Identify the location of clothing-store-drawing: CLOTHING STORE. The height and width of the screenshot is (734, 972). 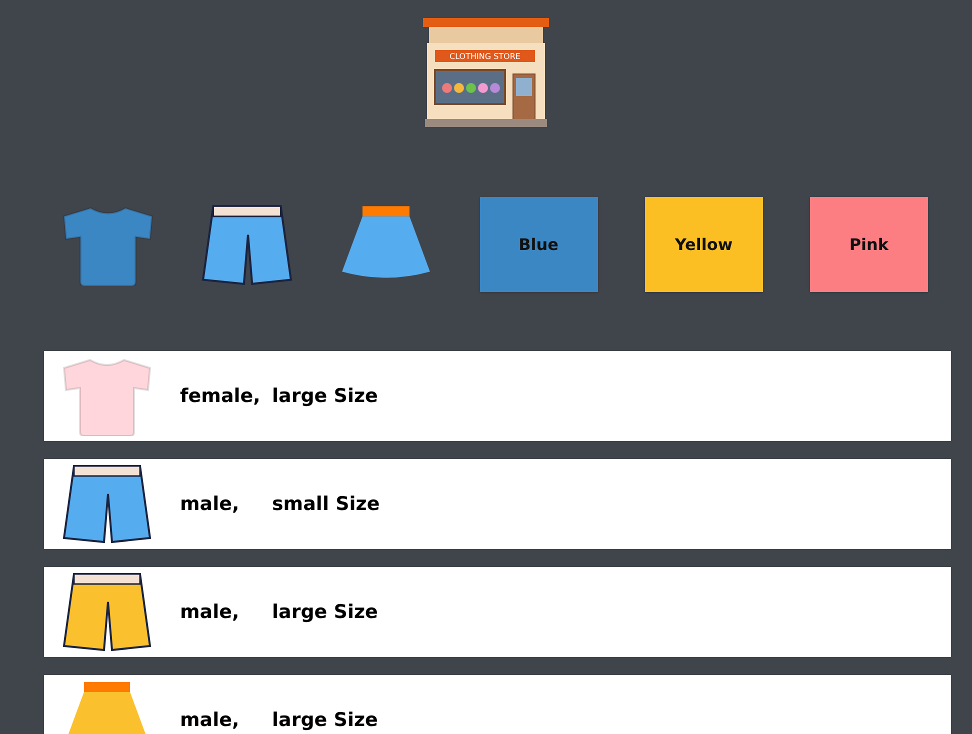
(486, 73).